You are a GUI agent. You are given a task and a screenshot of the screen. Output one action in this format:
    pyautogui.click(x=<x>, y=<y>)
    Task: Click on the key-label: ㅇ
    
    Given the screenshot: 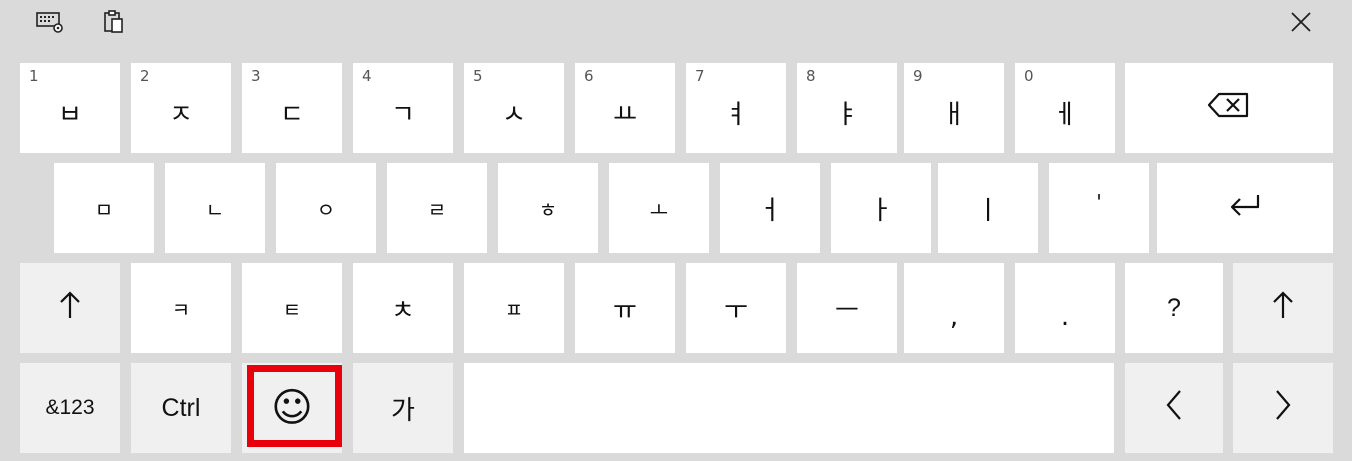 What is the action you would take?
    pyautogui.click(x=326, y=209)
    